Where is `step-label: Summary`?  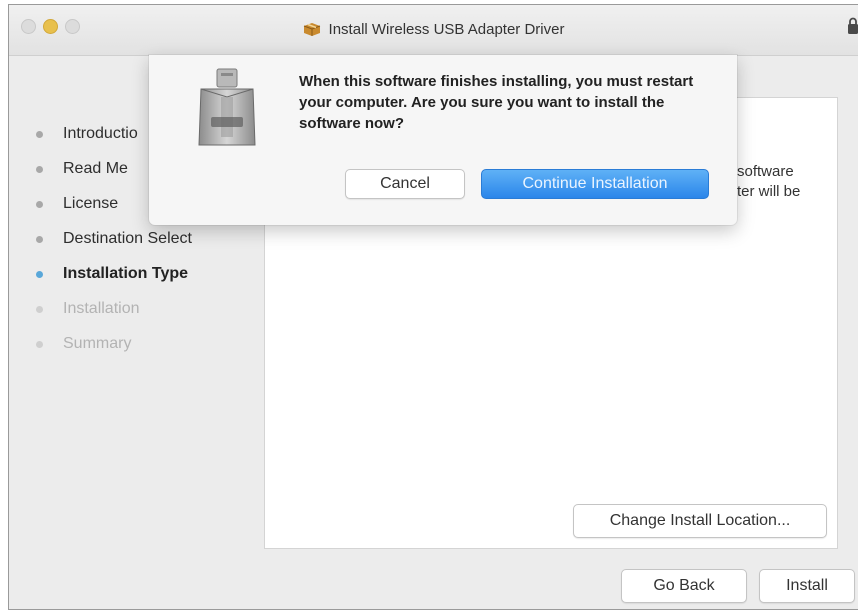 step-label: Summary is located at coordinates (97, 343).